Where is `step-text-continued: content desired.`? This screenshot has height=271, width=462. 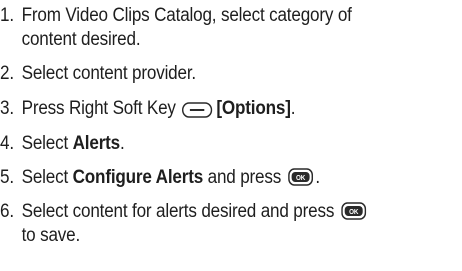 step-text-continued: content desired. is located at coordinates (81, 39).